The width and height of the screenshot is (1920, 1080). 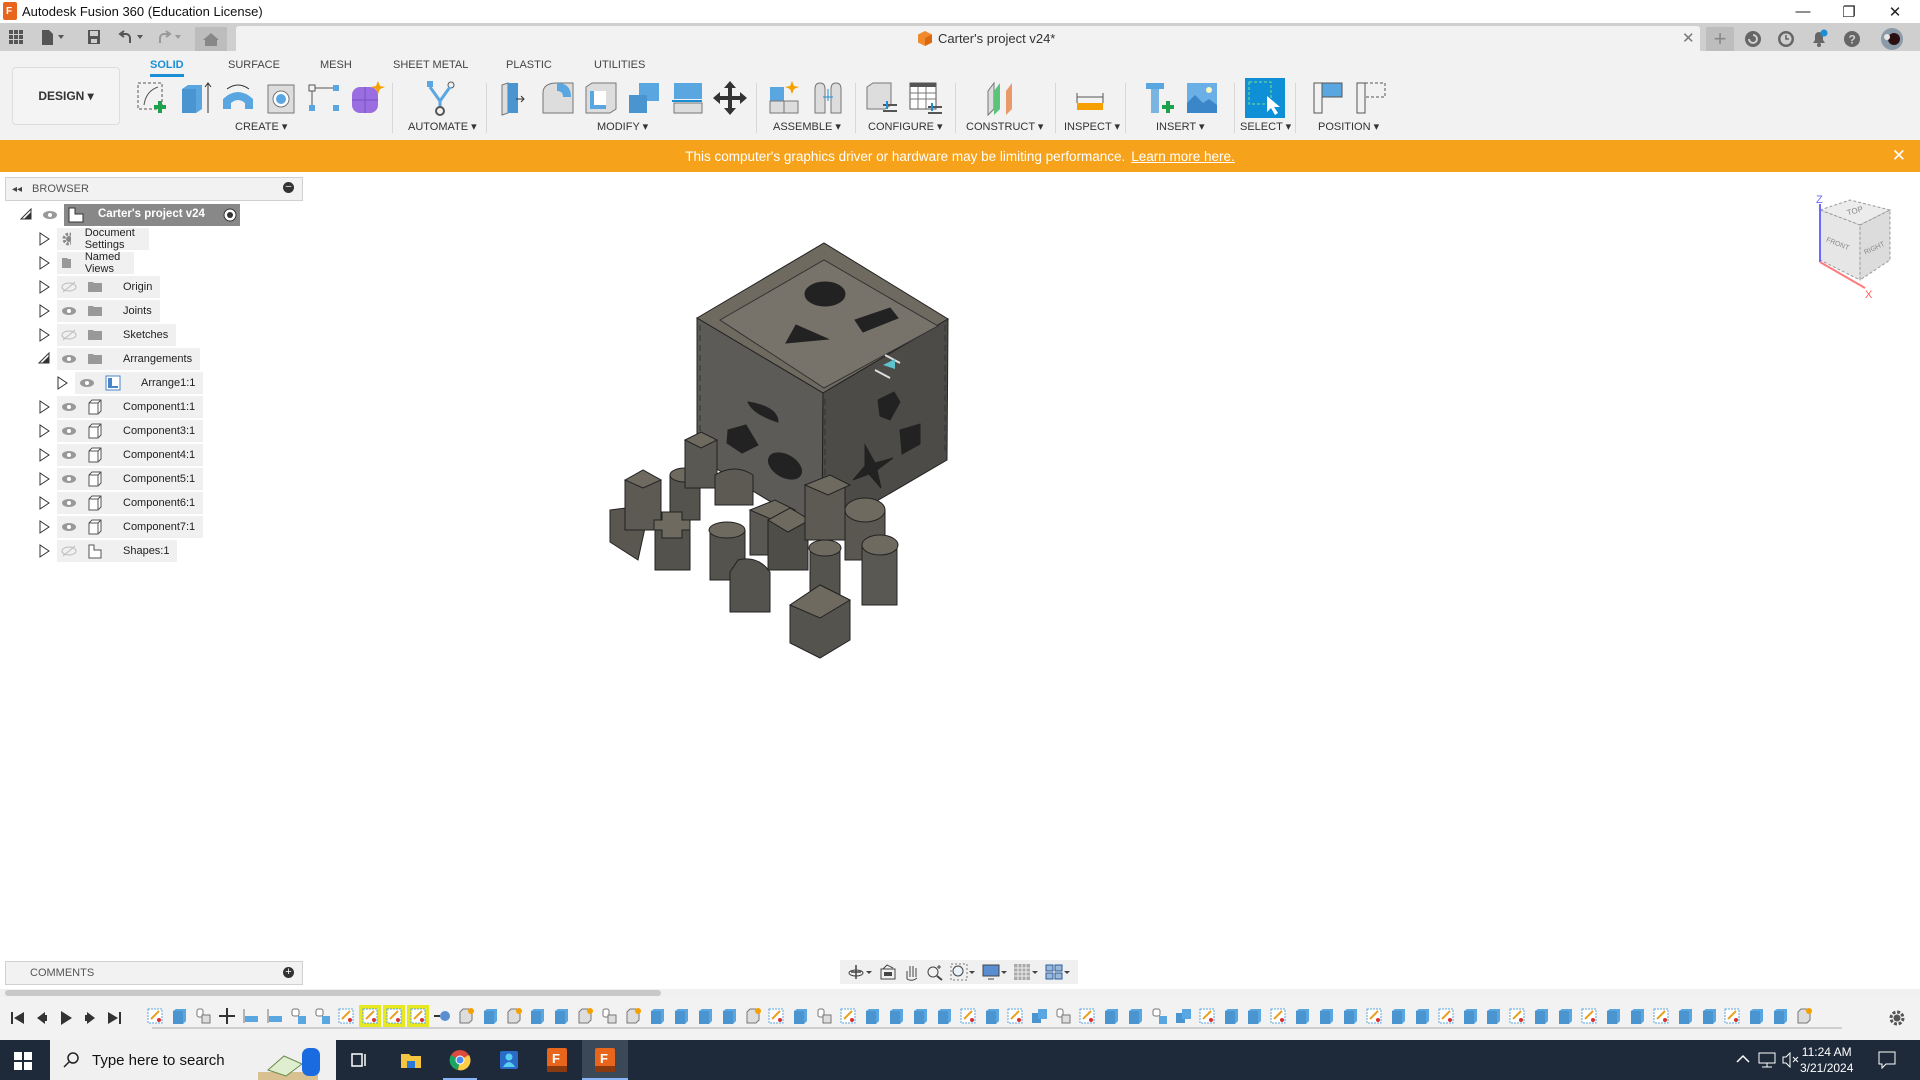 I want to click on new-tab-button: +, so click(x=1720, y=39).